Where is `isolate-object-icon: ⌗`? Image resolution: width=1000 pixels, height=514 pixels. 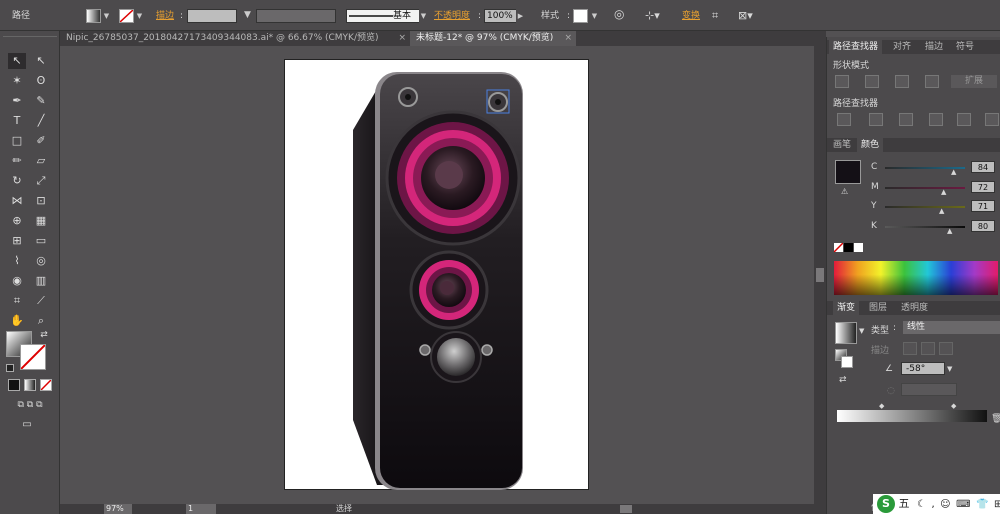 isolate-object-icon: ⌗ is located at coordinates (715, 16).